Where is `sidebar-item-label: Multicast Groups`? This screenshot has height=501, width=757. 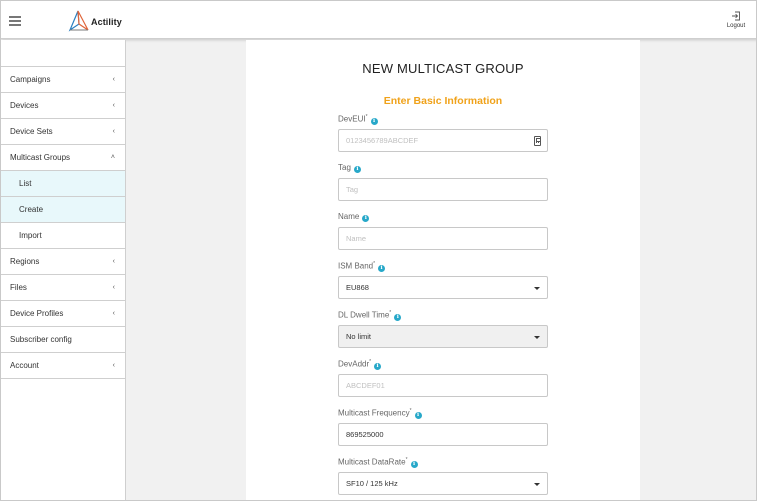
sidebar-item-label: Multicast Groups is located at coordinates (40, 157).